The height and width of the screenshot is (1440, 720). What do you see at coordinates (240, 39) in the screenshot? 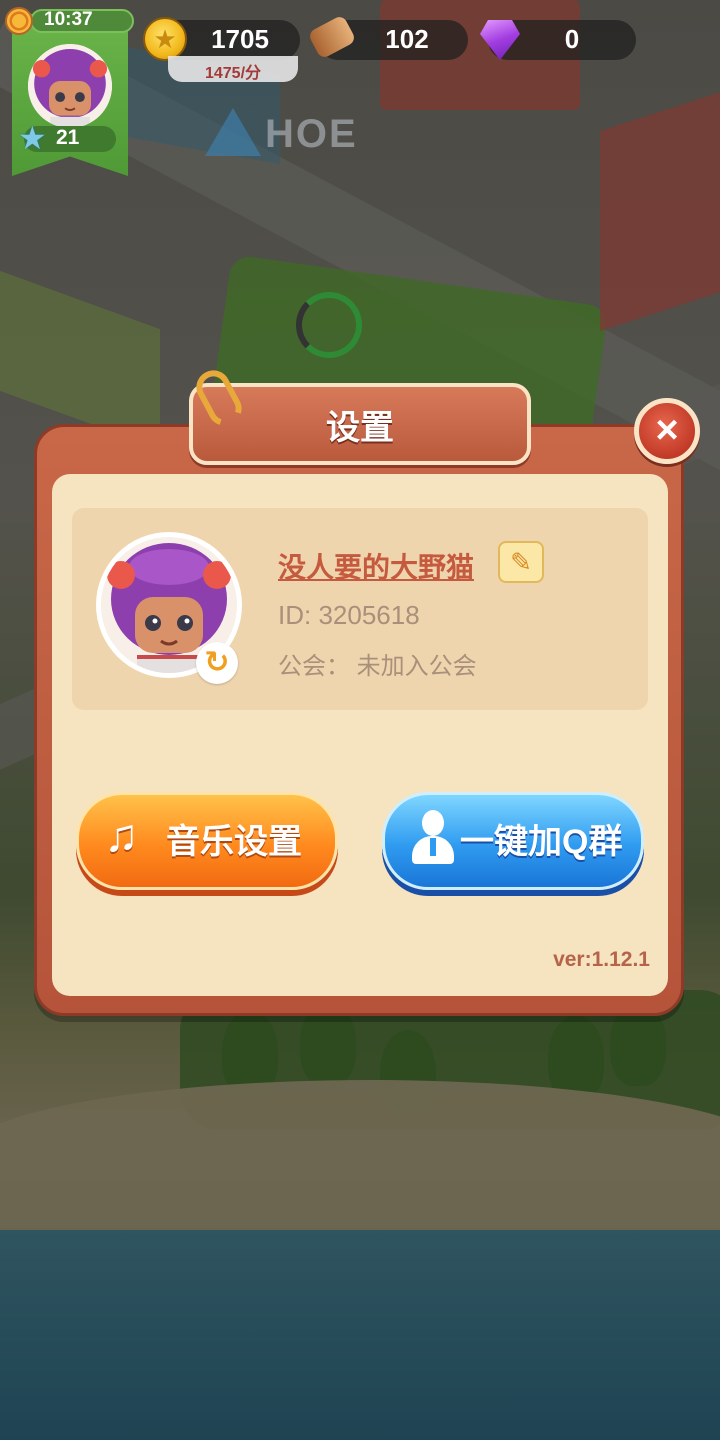
I see `gold-amount: 1705` at bounding box center [240, 39].